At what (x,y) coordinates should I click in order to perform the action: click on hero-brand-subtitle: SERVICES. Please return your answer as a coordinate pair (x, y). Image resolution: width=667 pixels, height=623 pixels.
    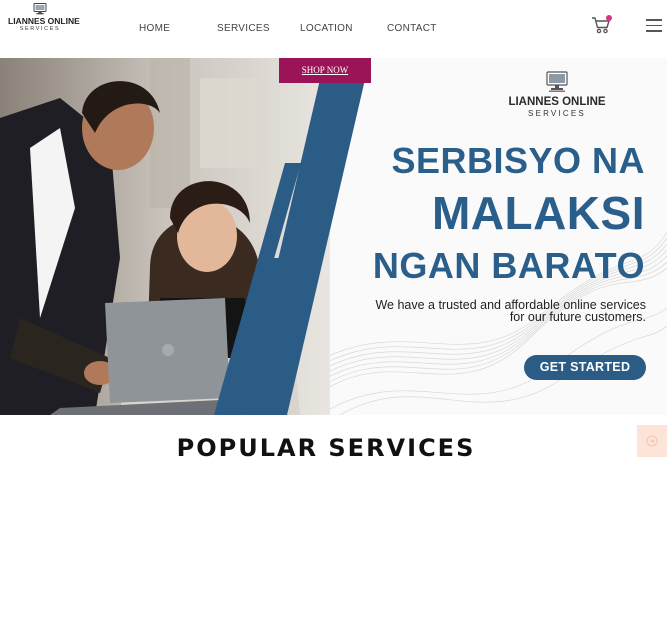
    Looking at the image, I should click on (557, 113).